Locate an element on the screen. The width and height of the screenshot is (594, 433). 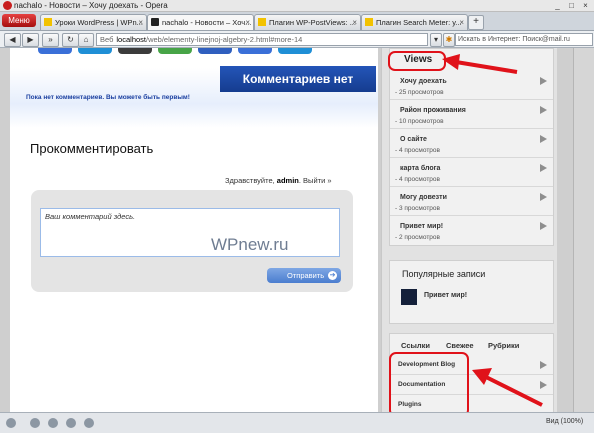
annotation-arrows is located at coordinates (492, 230).